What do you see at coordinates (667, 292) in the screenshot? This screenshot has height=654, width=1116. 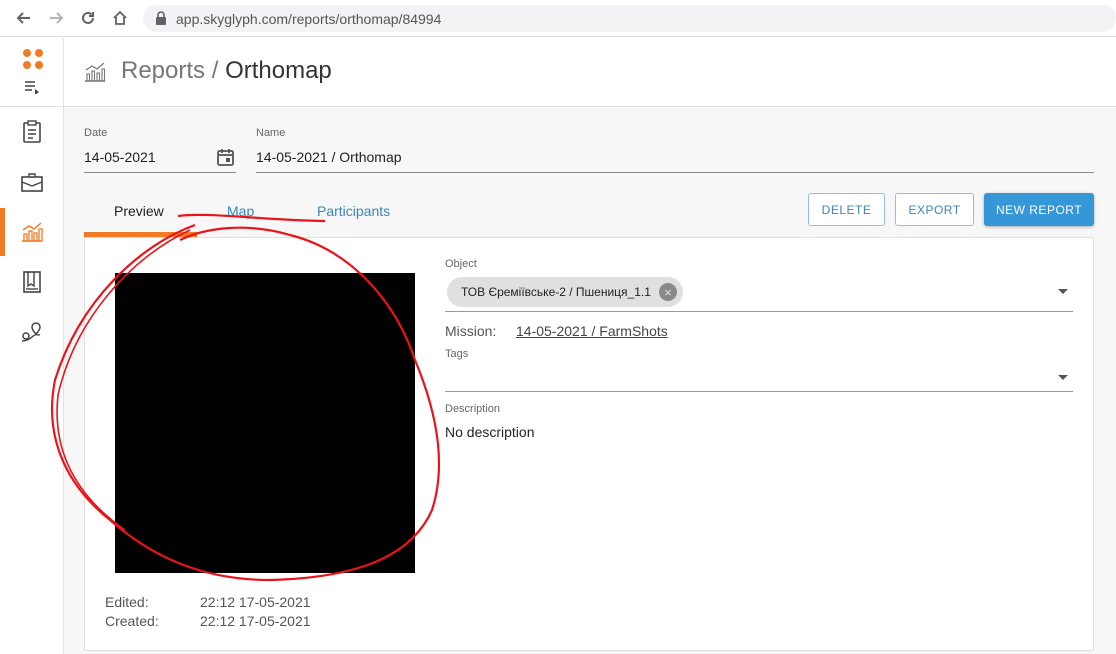 I see `chip-remove-icon: ×` at bounding box center [667, 292].